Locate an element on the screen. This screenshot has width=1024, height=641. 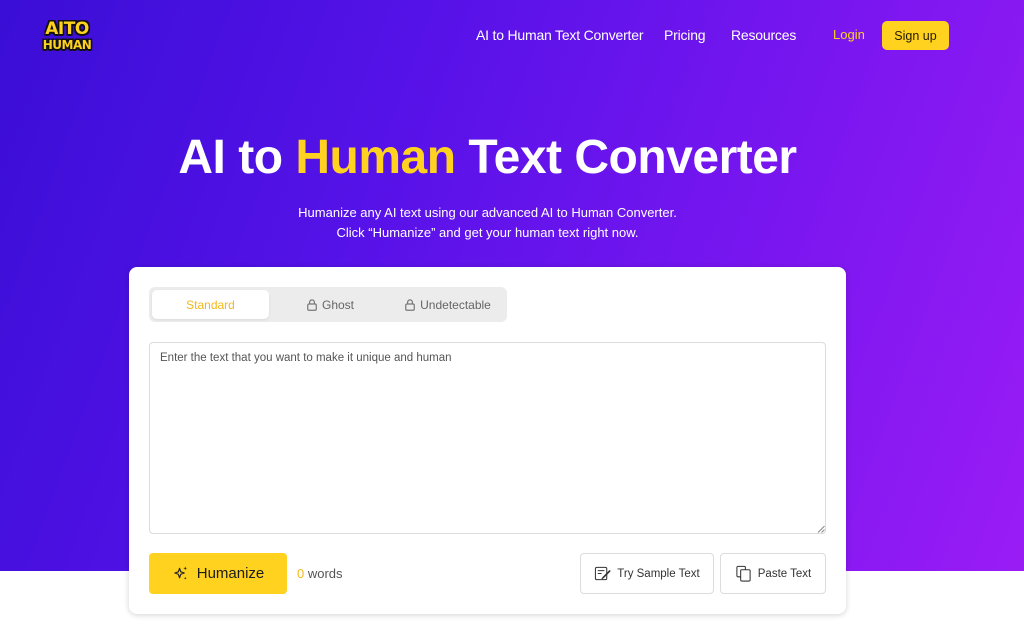
sparkle-icon is located at coordinates (180, 573).